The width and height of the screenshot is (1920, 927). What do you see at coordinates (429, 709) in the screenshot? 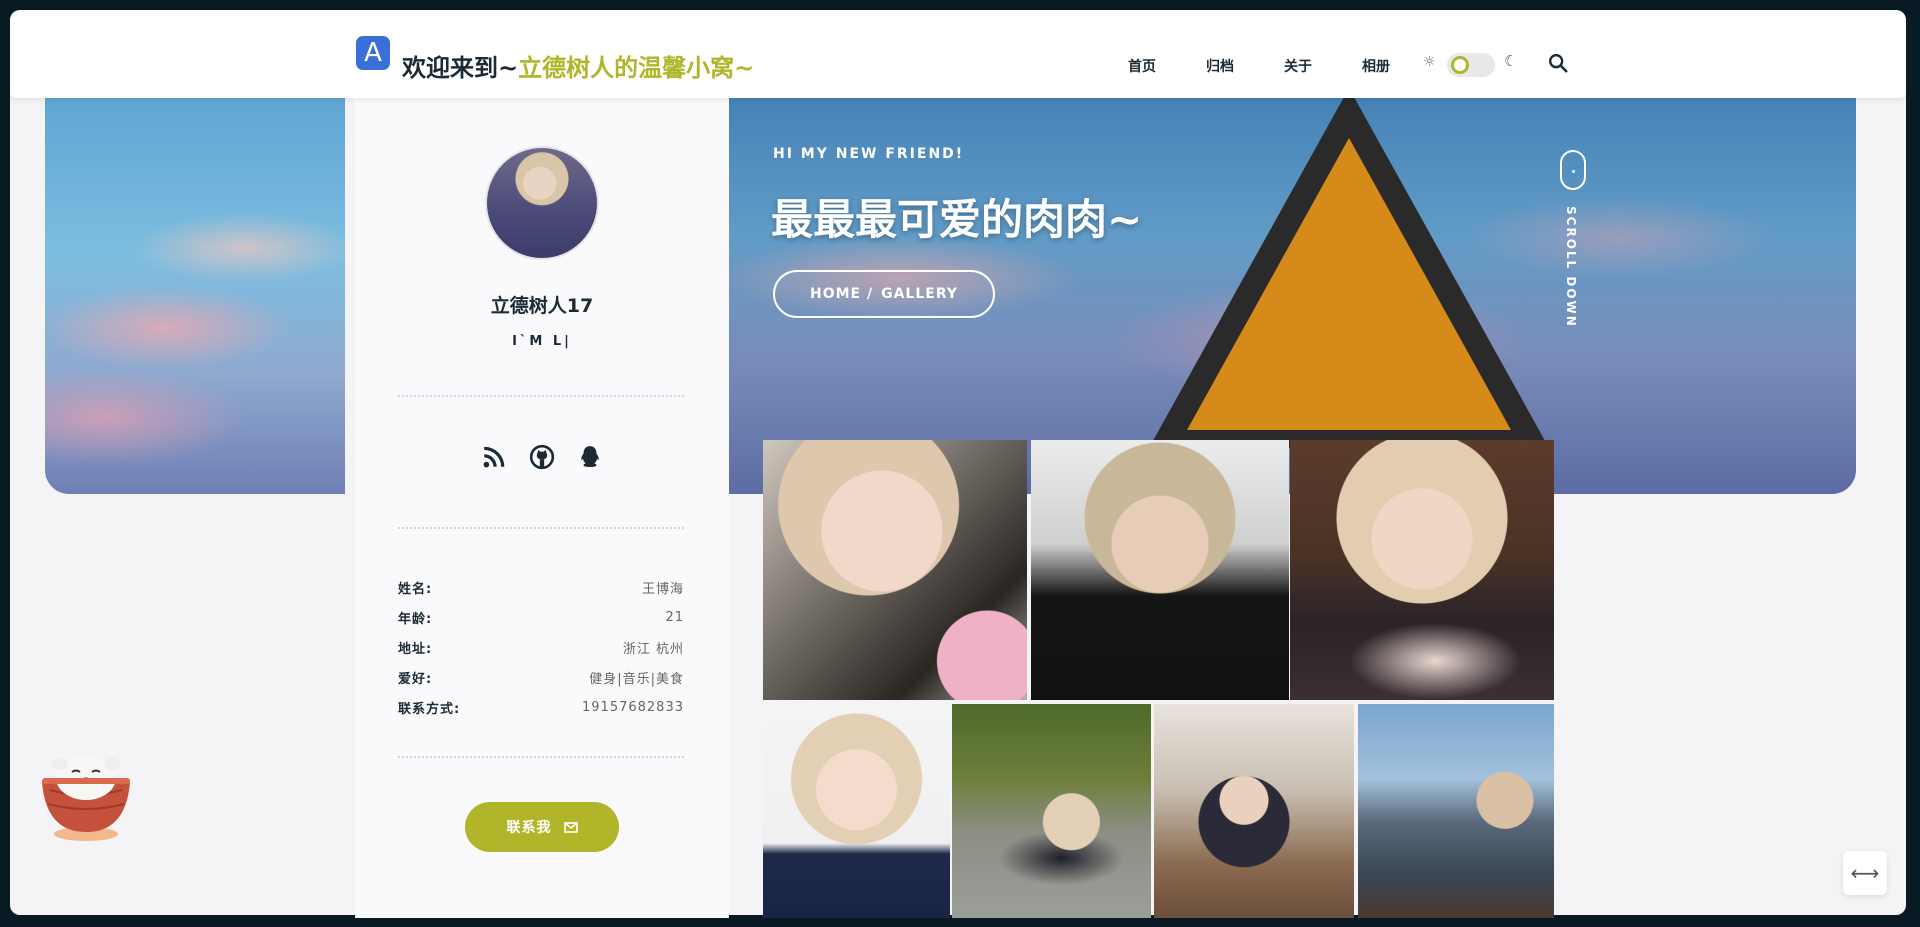
I see `info-key: 联系方式:` at bounding box center [429, 709].